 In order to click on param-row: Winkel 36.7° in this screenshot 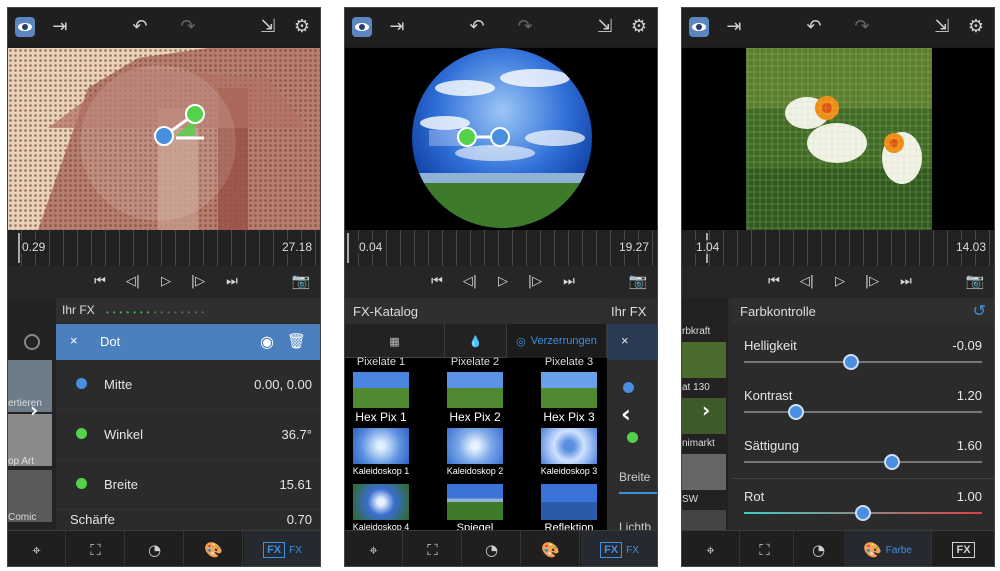, I will do `click(188, 435)`.